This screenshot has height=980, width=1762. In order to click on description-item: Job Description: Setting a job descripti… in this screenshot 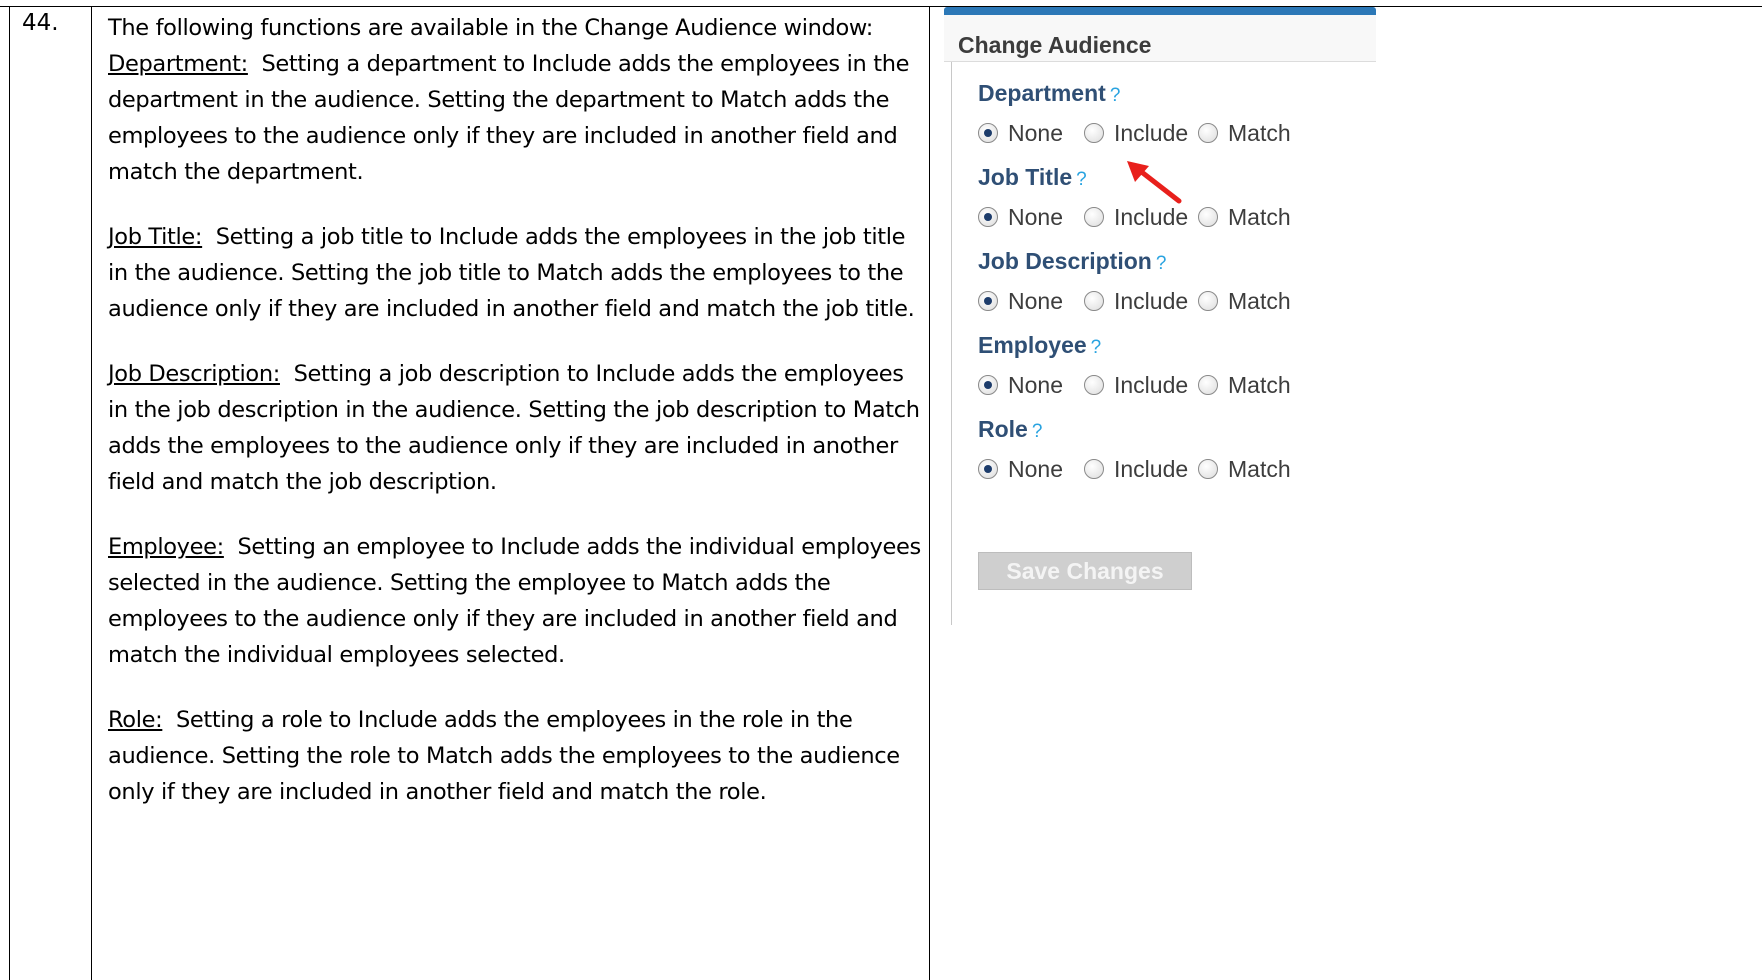, I will do `click(515, 428)`.